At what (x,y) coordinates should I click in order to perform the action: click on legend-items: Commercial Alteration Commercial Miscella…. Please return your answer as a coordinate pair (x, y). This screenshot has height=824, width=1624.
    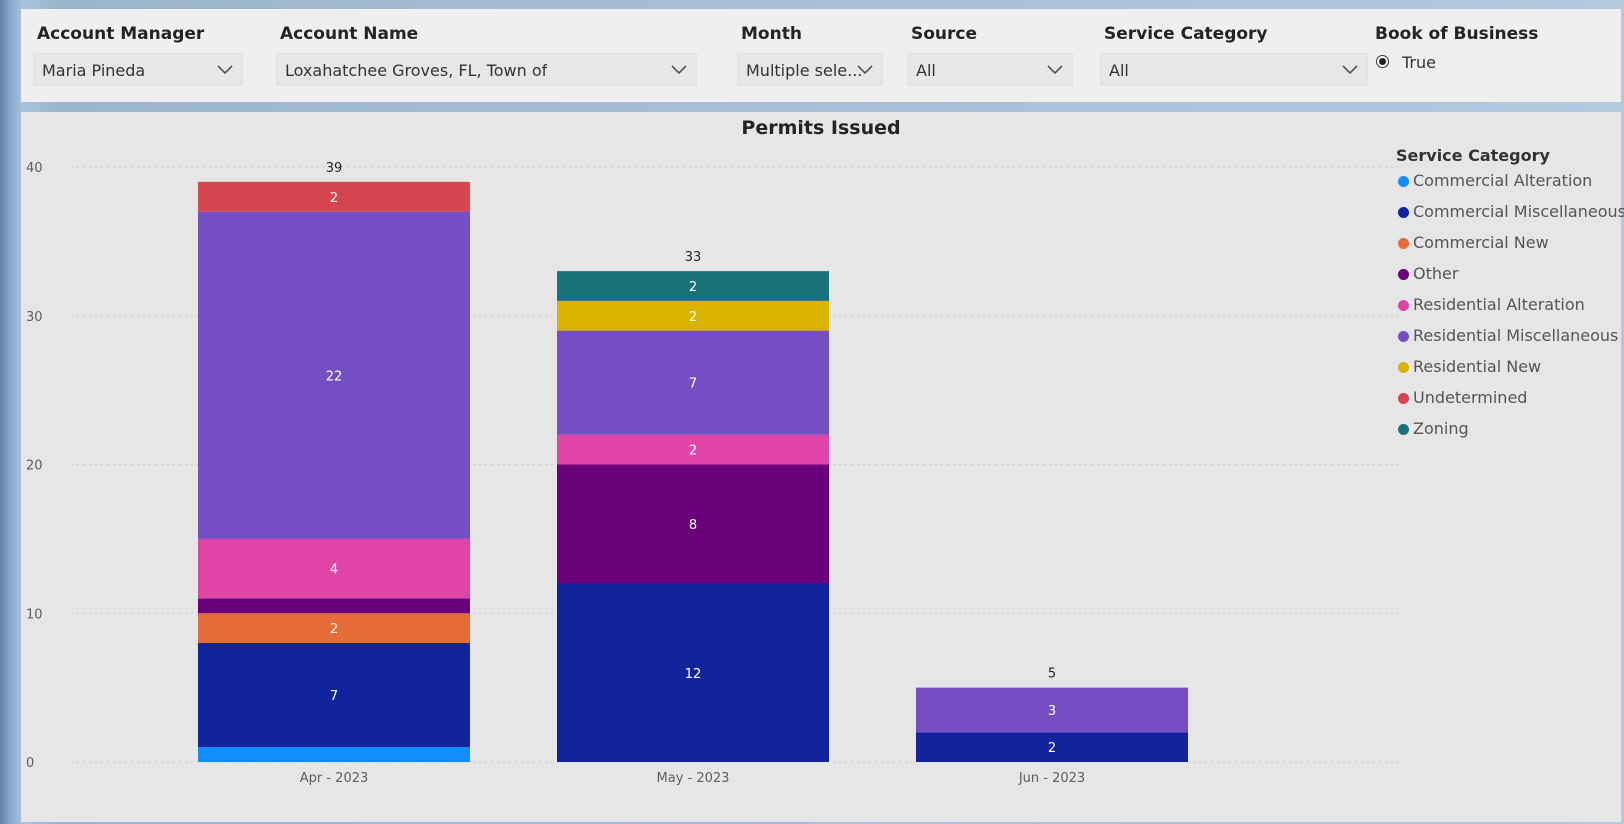
    Looking at the image, I should click on (1510, 310).